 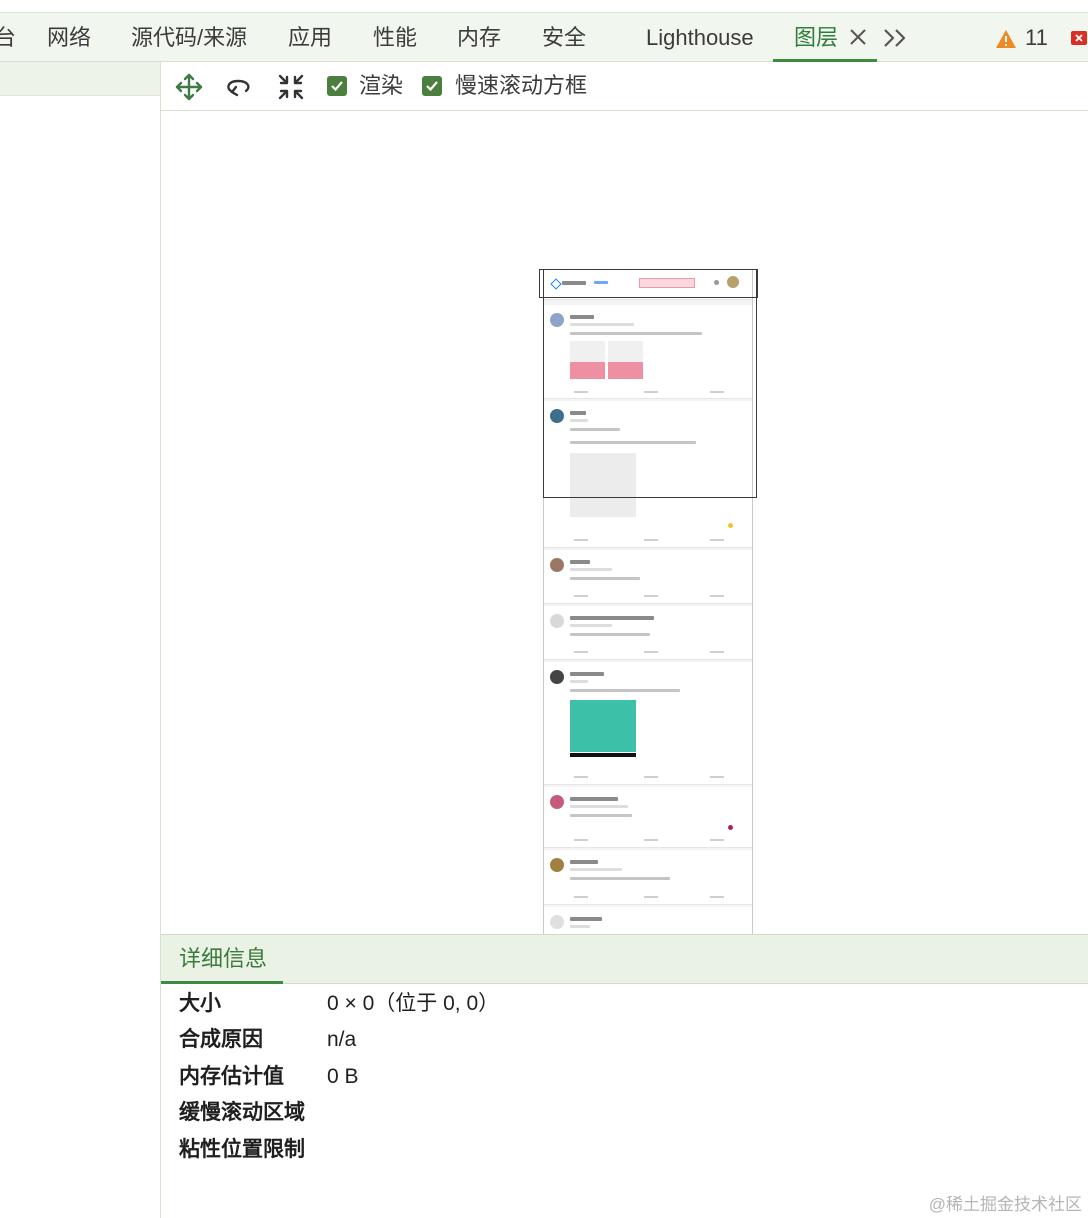 I want to click on tab-network: 网络, so click(x=69, y=37).